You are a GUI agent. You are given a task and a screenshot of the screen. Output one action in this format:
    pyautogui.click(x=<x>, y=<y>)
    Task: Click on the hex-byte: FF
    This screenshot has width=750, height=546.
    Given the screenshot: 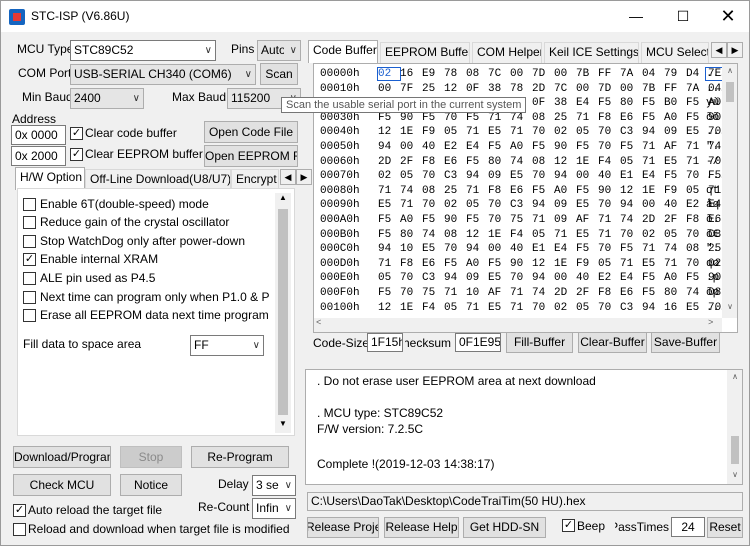 What is the action you would take?
    pyautogui.click(x=675, y=89)
    